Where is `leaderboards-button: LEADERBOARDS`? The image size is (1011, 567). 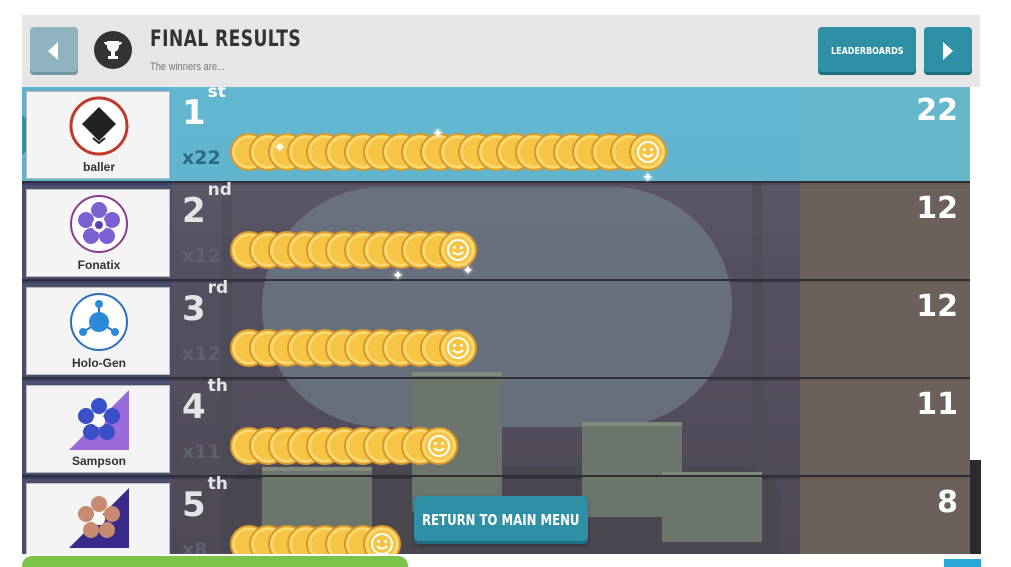 leaderboards-button: LEADERBOARDS is located at coordinates (867, 51).